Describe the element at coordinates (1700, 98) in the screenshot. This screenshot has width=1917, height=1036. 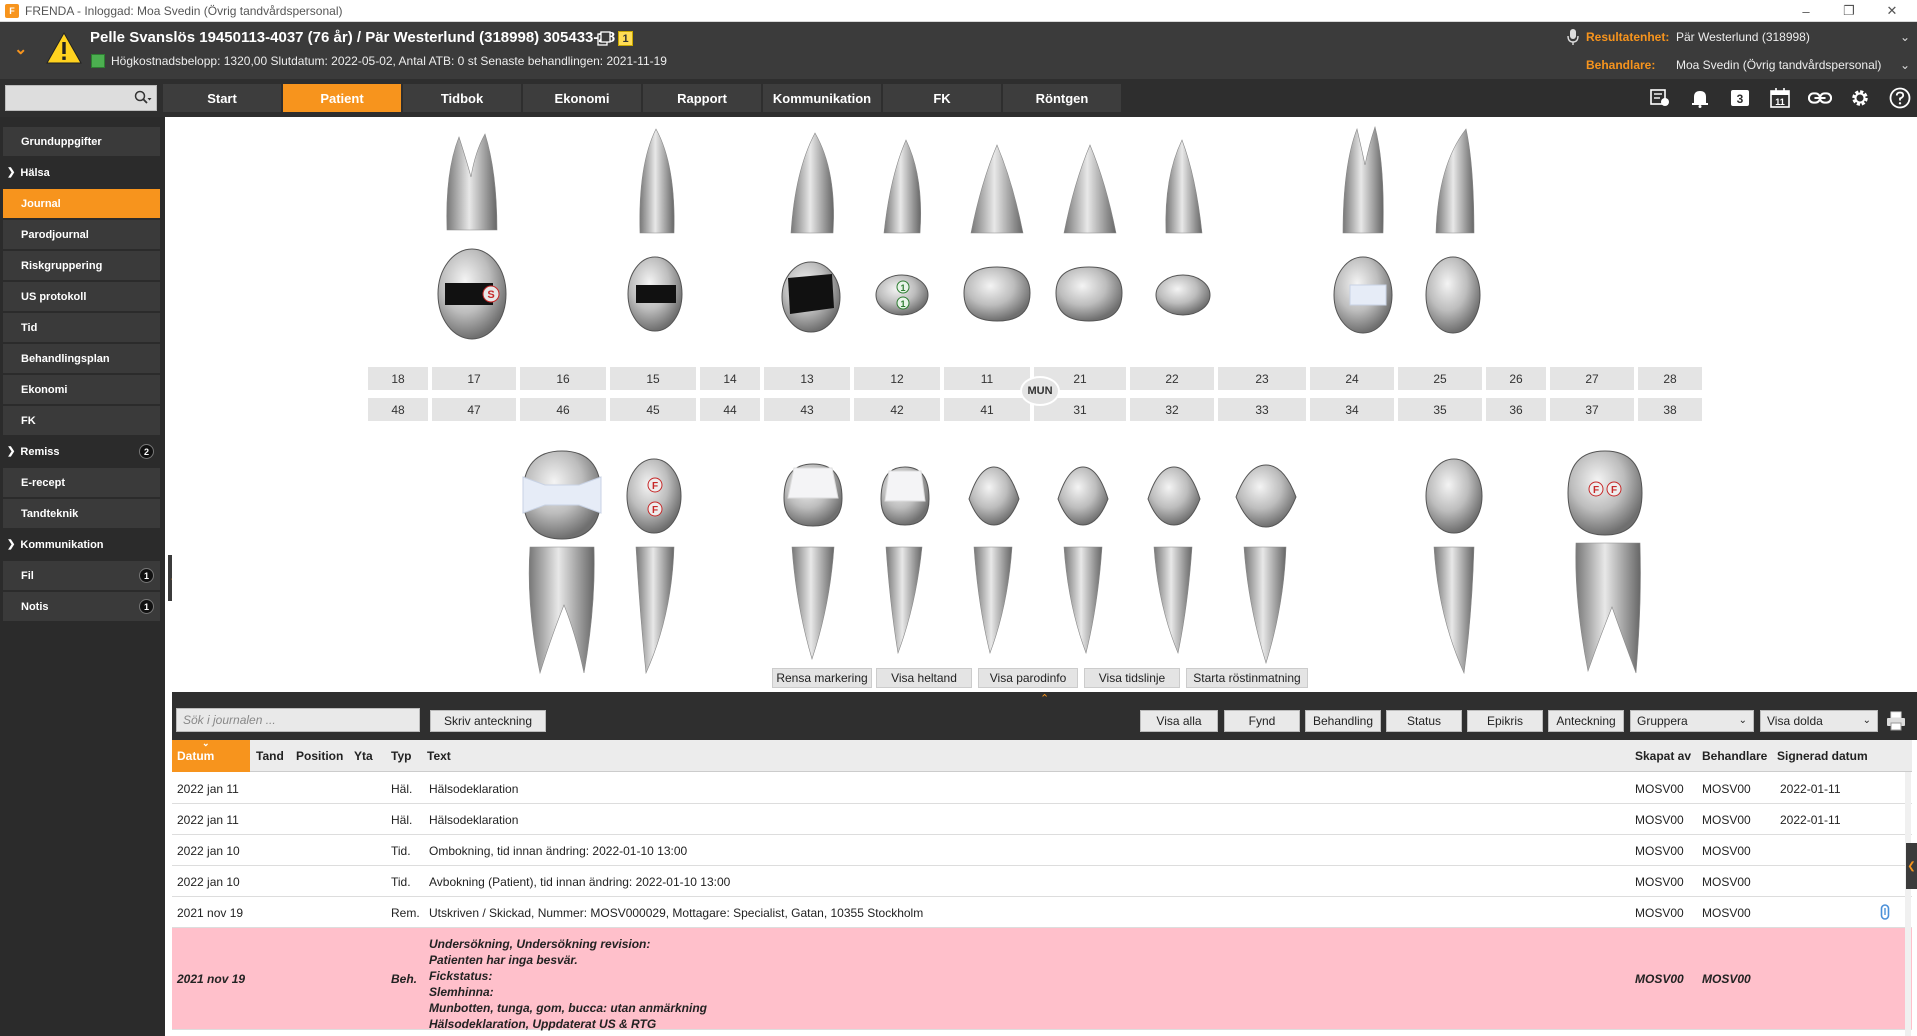
I see `bell-icon` at that location.